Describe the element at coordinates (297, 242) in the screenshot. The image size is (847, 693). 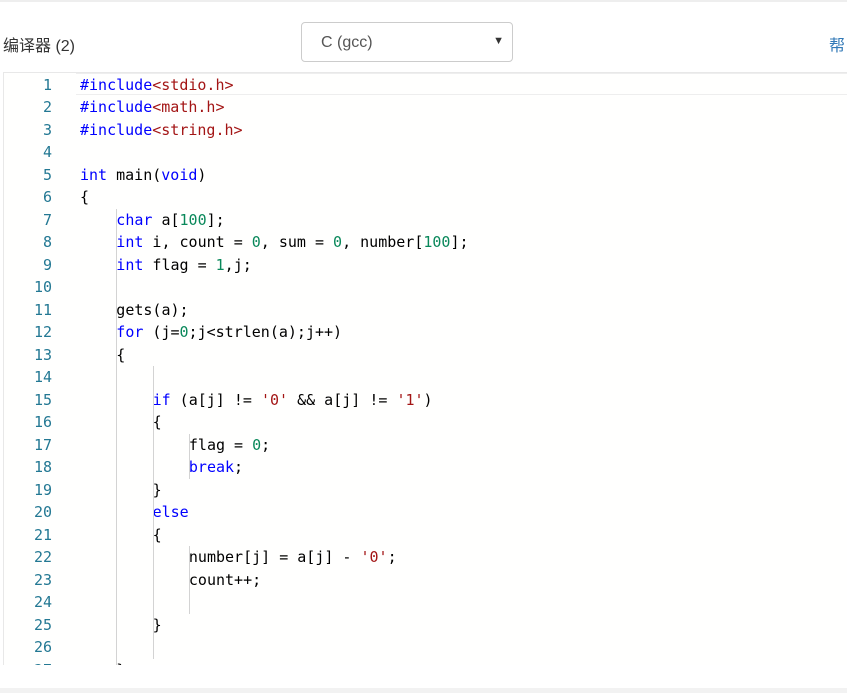
I see `code-token: , sum =` at that location.